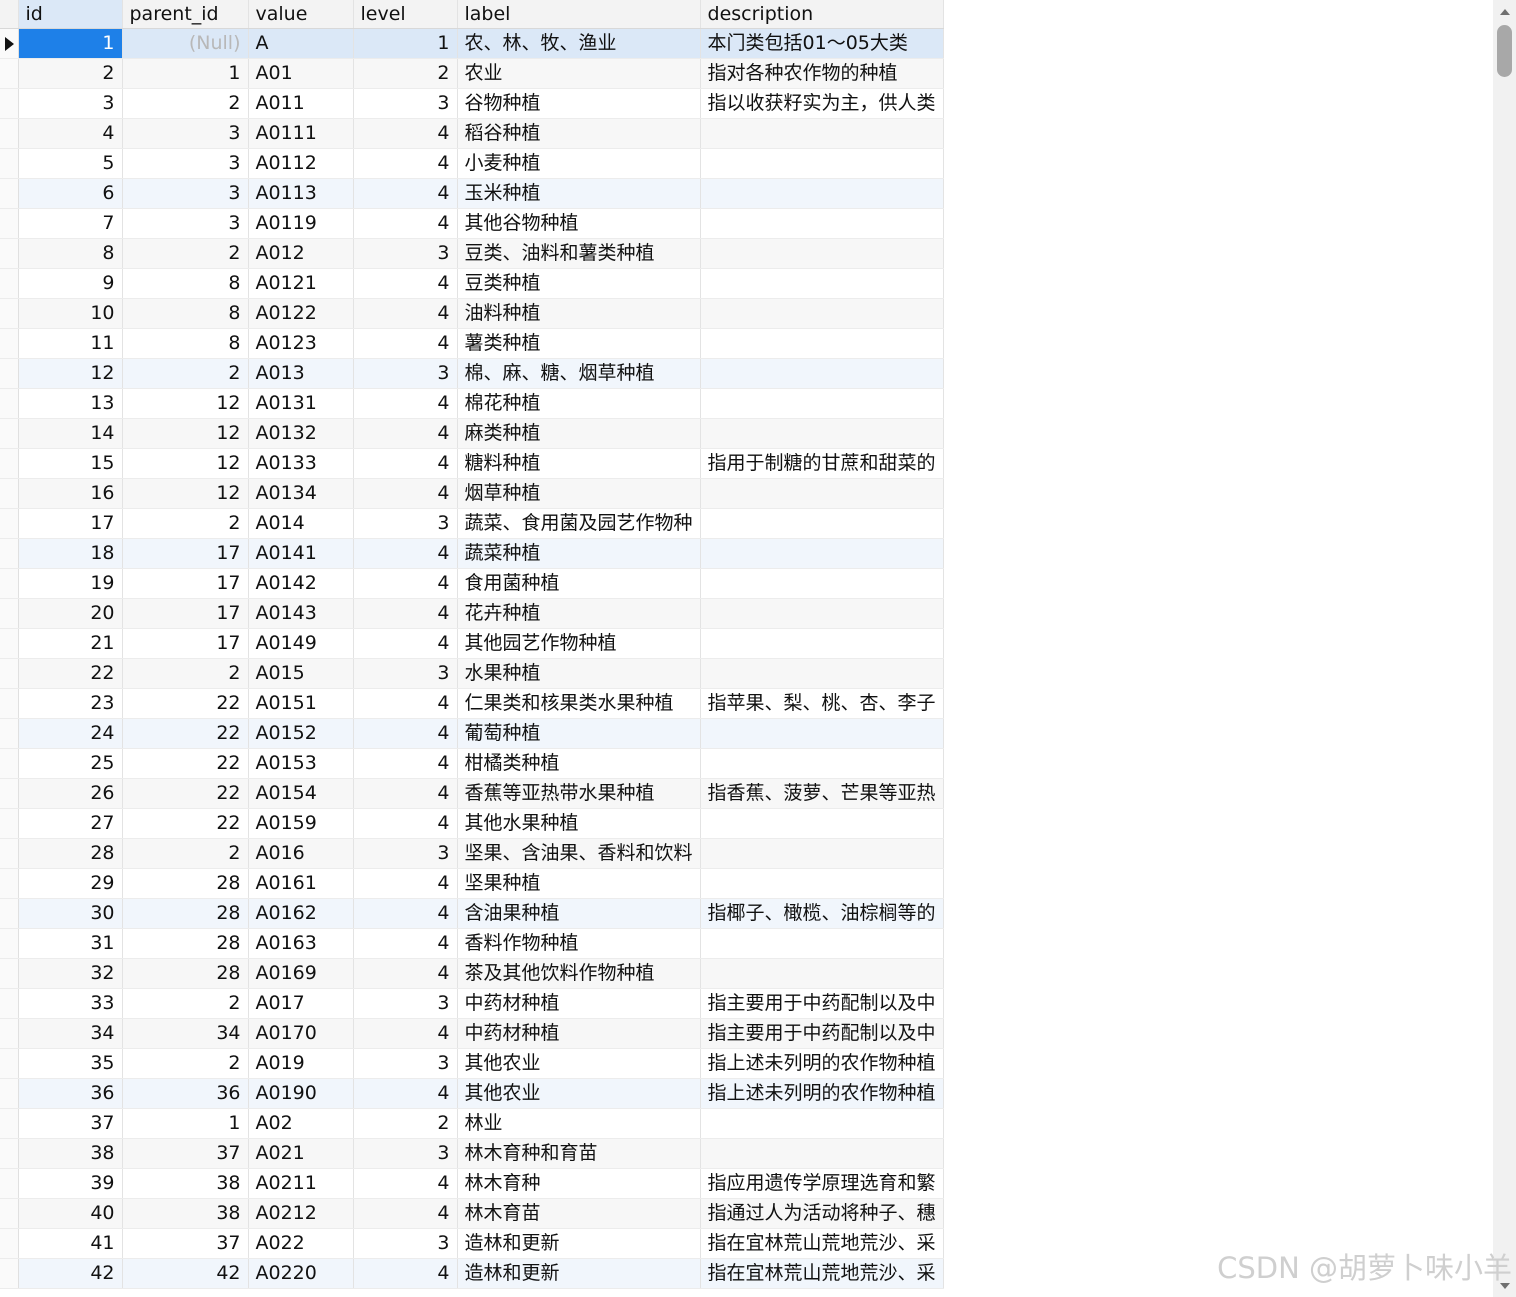 This screenshot has height=1297, width=1516. What do you see at coordinates (70, 1213) in the screenshot?
I see `cell-id: 40` at bounding box center [70, 1213].